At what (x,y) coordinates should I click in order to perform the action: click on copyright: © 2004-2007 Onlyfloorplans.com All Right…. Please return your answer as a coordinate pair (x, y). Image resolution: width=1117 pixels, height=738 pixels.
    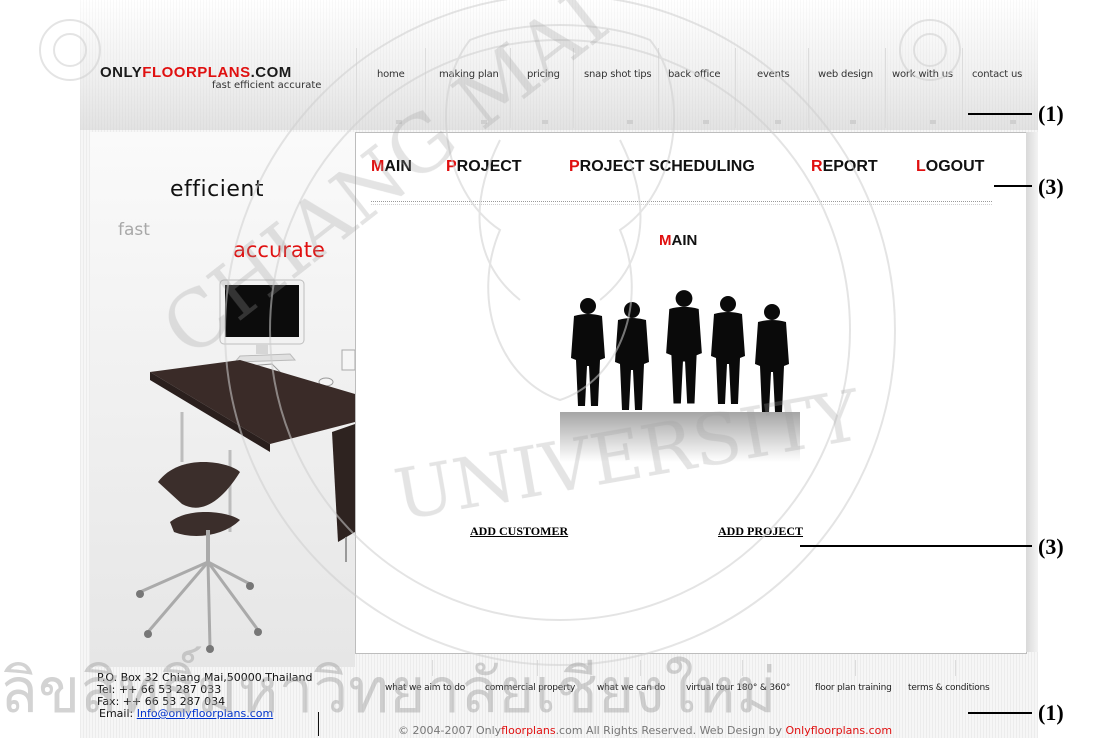
    Looking at the image, I should click on (645, 730).